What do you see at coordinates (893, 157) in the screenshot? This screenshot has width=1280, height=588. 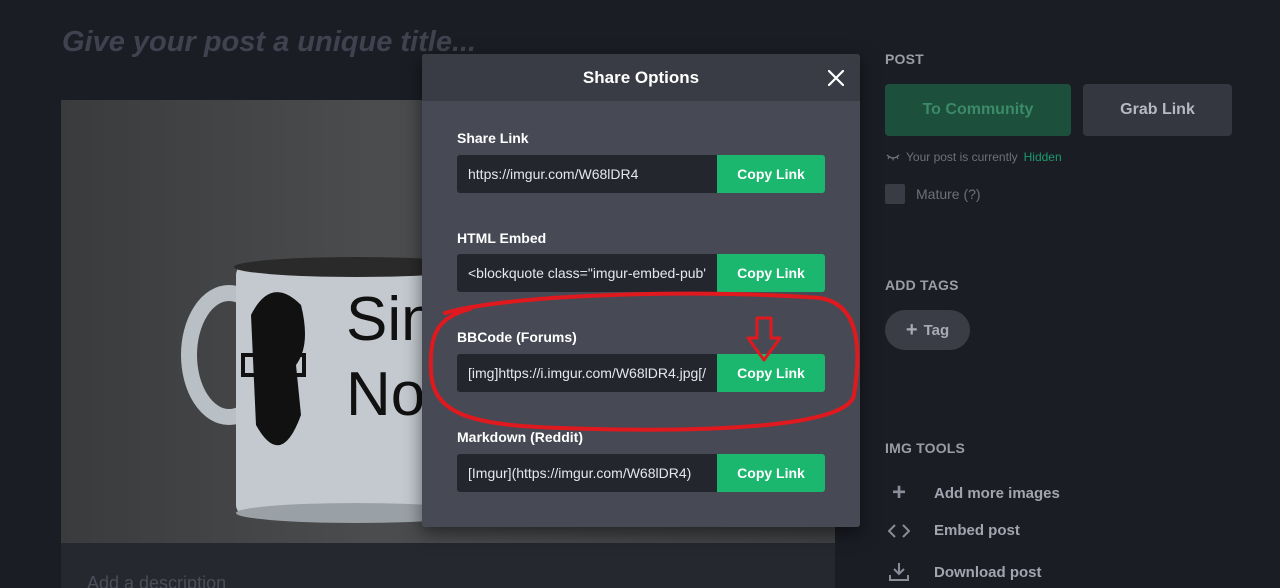 I see `hidden-eye-icon` at bounding box center [893, 157].